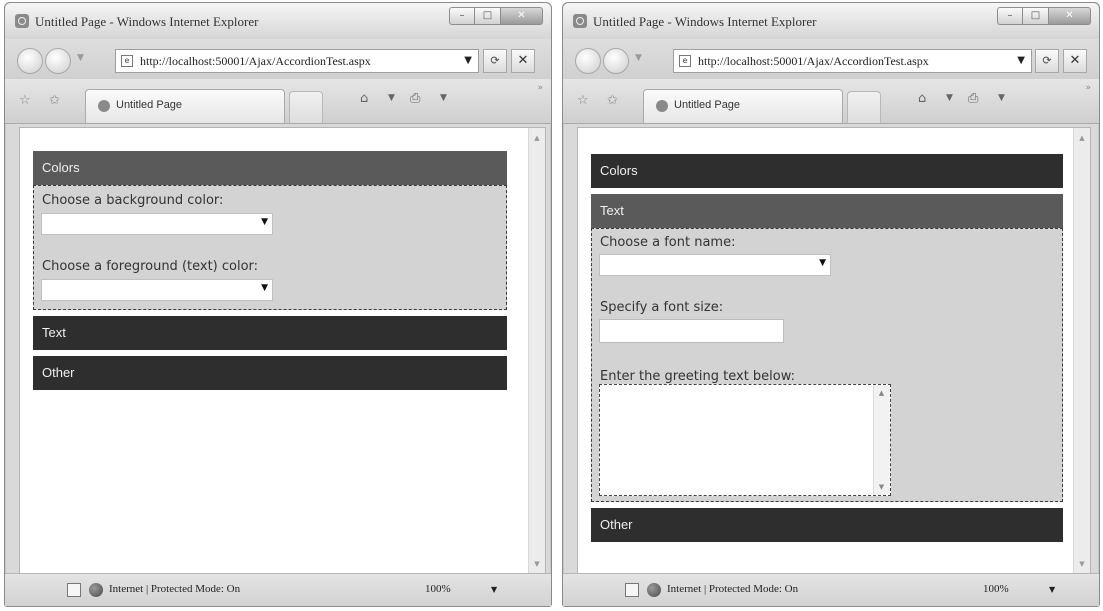  Describe the element at coordinates (662, 106) in the screenshot. I see `page-favicon-icon` at that location.